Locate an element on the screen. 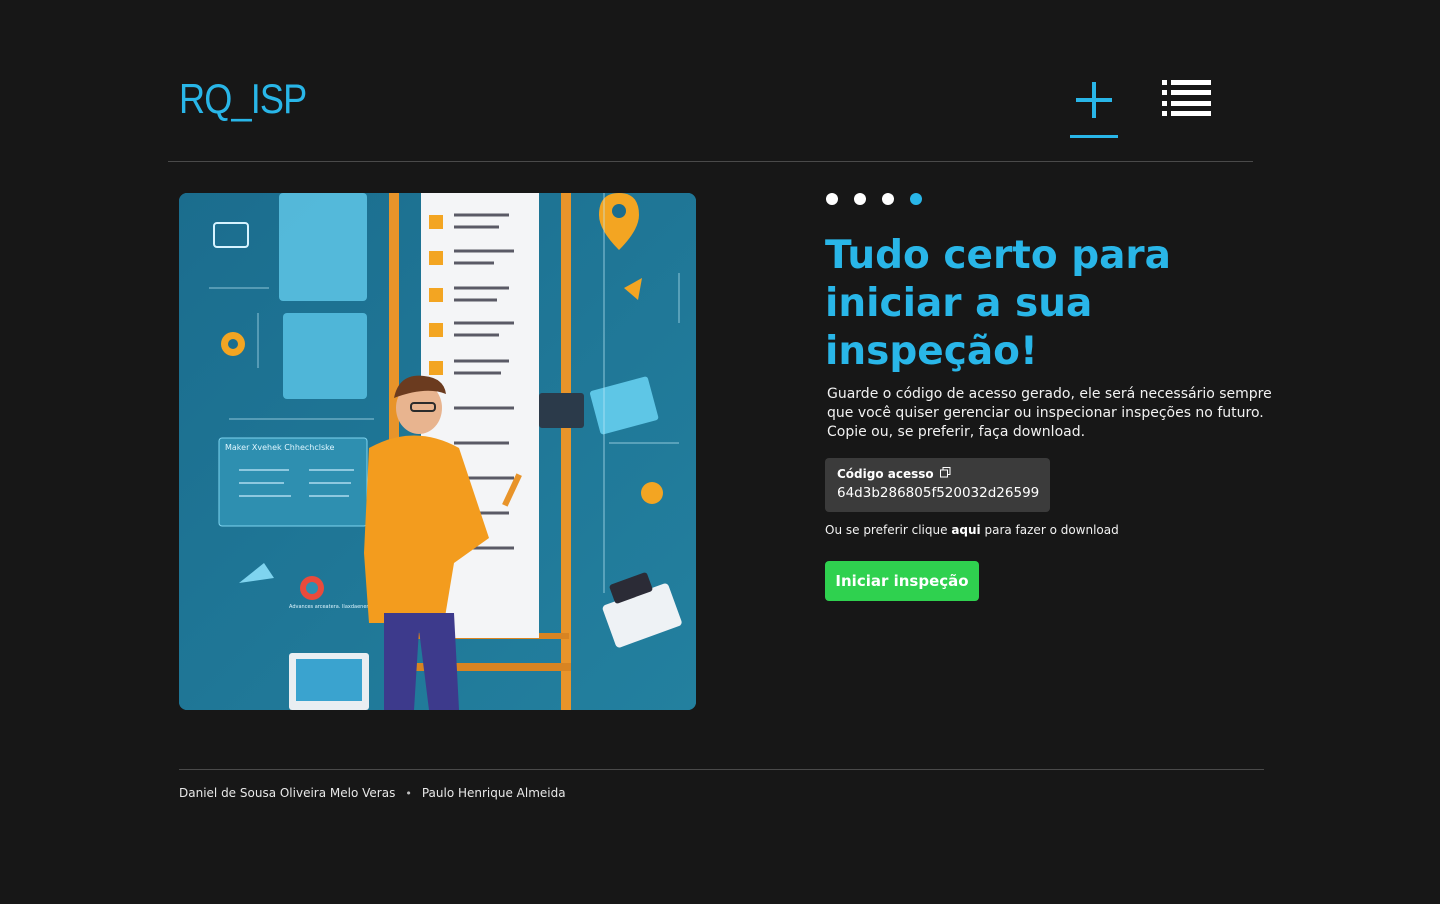 The image size is (1440, 904). new-inspection-nav-button is located at coordinates (1094, 107).